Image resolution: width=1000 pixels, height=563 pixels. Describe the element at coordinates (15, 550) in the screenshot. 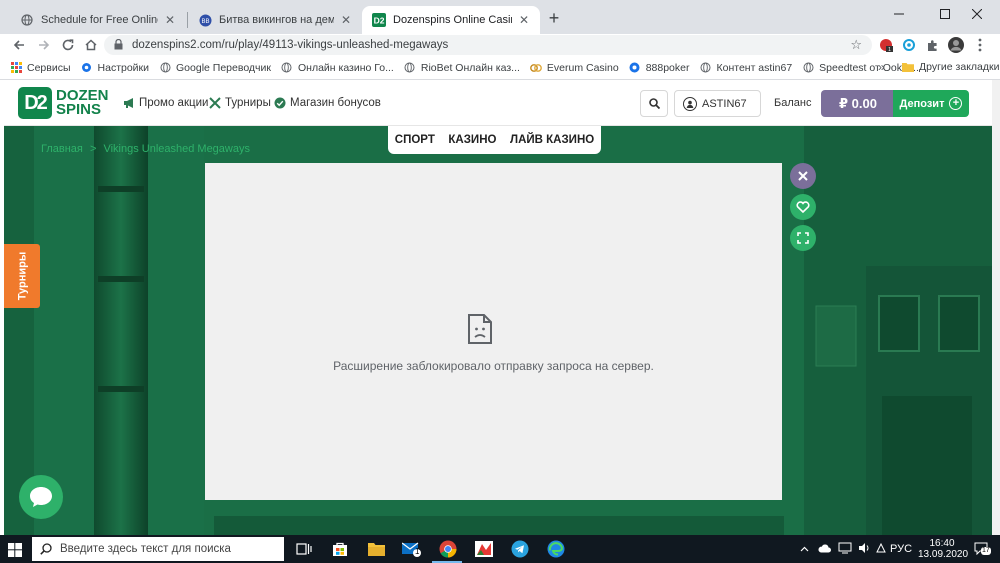

I see `windows-start-icon` at that location.